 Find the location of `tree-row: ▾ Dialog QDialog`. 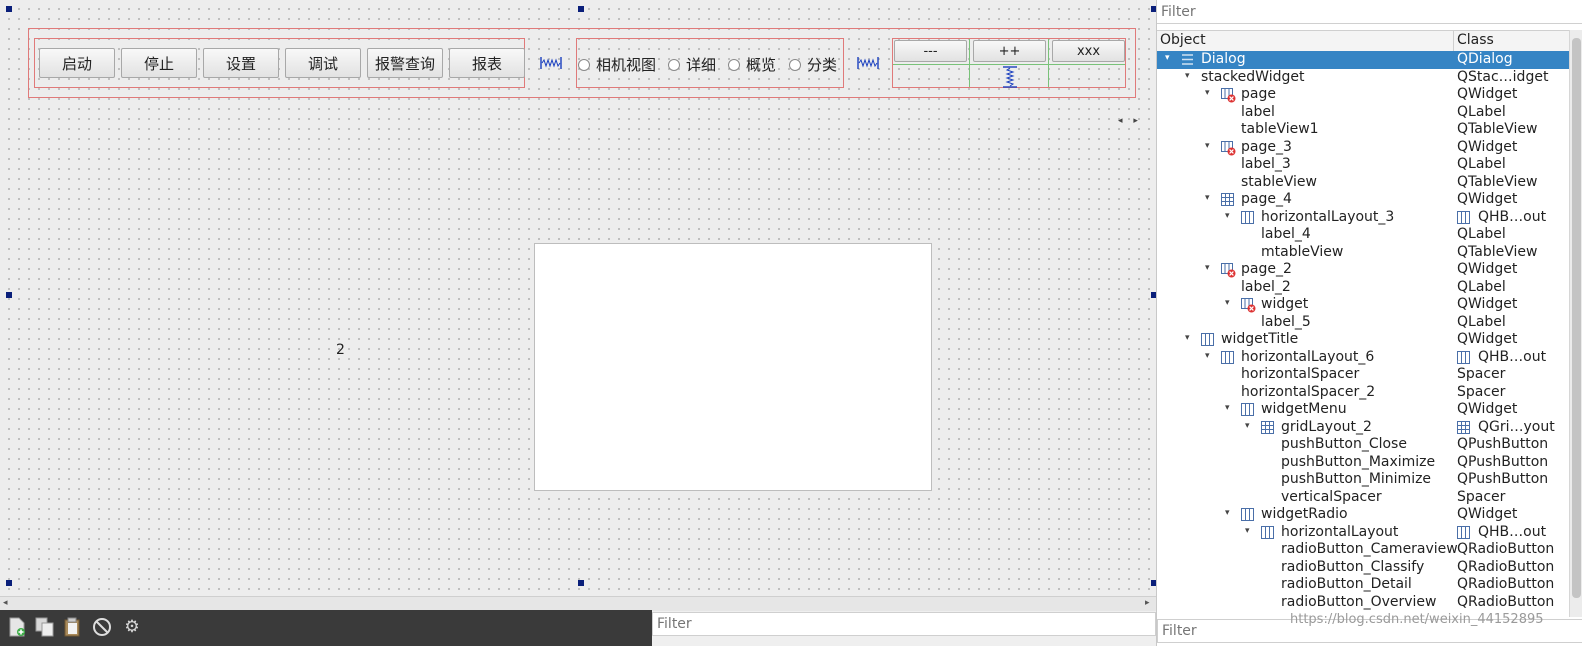

tree-row: ▾ Dialog QDialog is located at coordinates (1363, 60).